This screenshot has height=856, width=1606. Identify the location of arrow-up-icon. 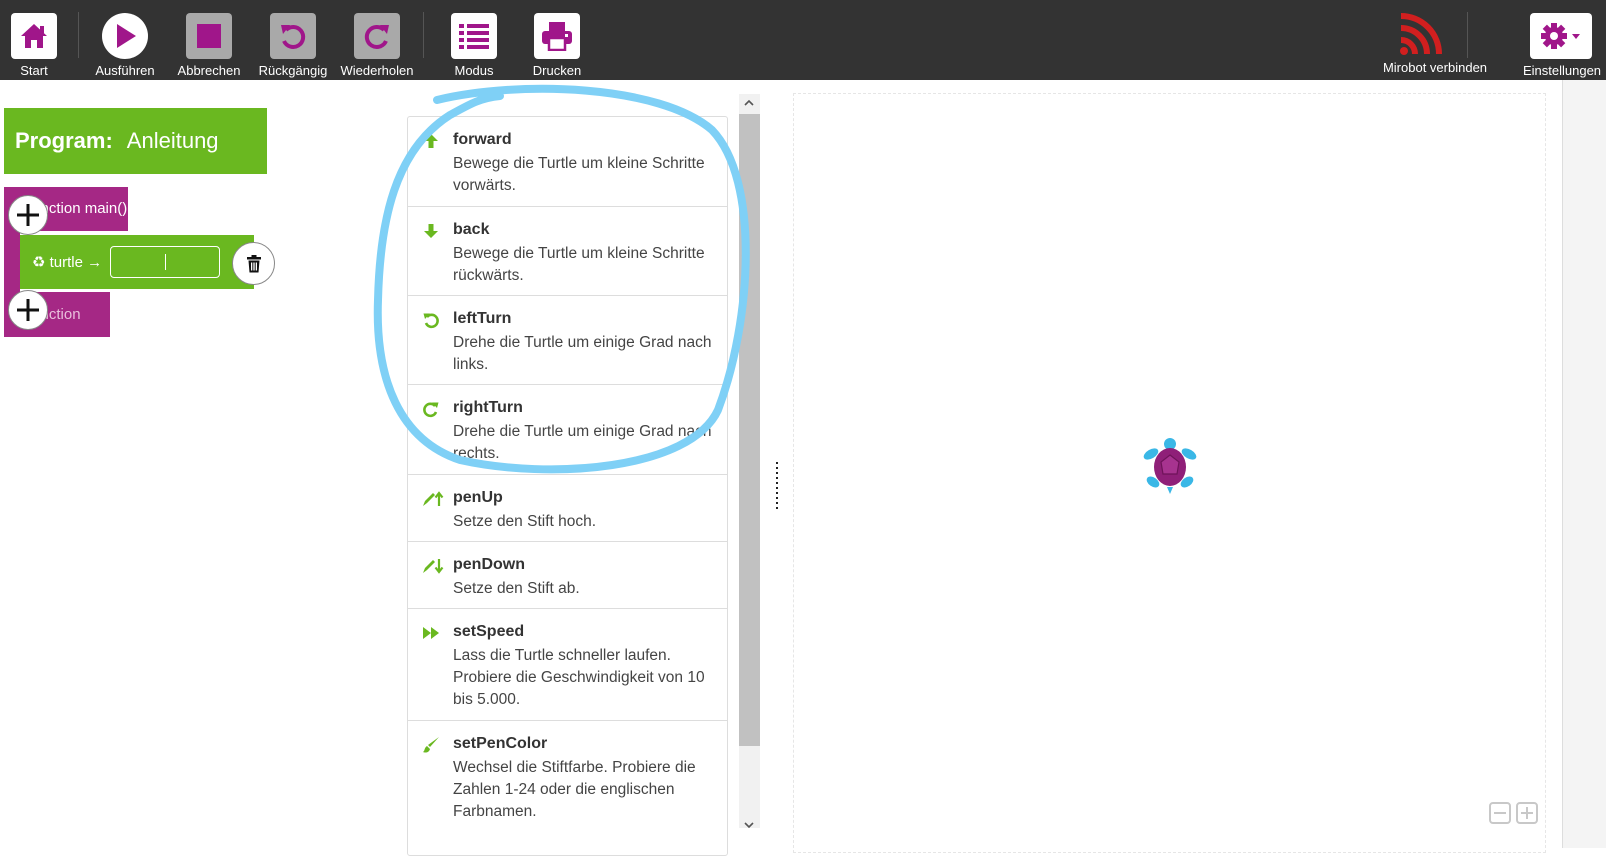
(431, 141).